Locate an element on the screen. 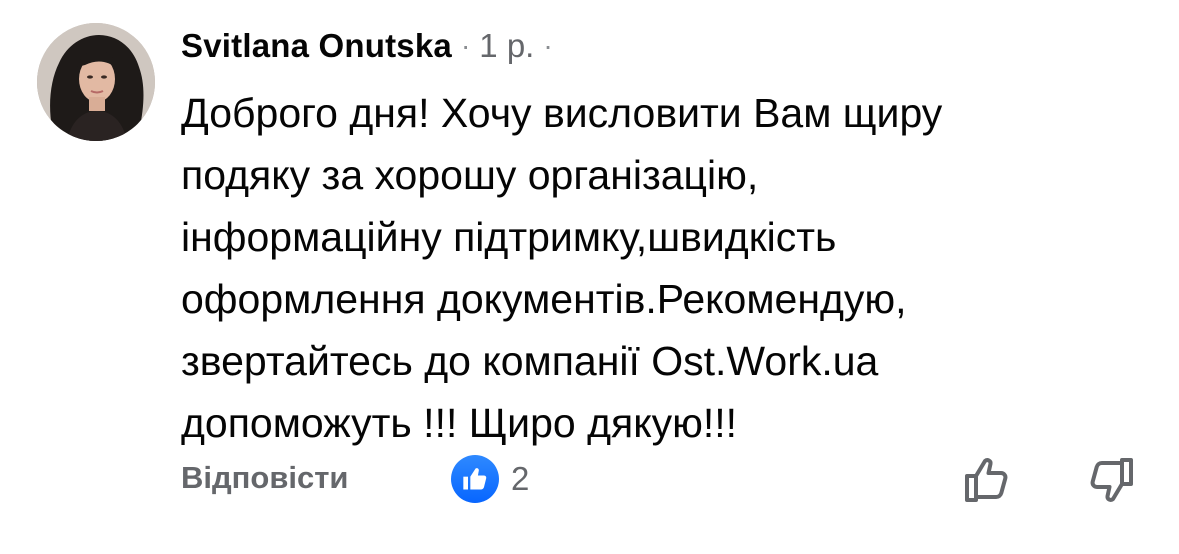 Image resolution: width=1179 pixels, height=554 pixels. avatar is located at coordinates (96, 82).